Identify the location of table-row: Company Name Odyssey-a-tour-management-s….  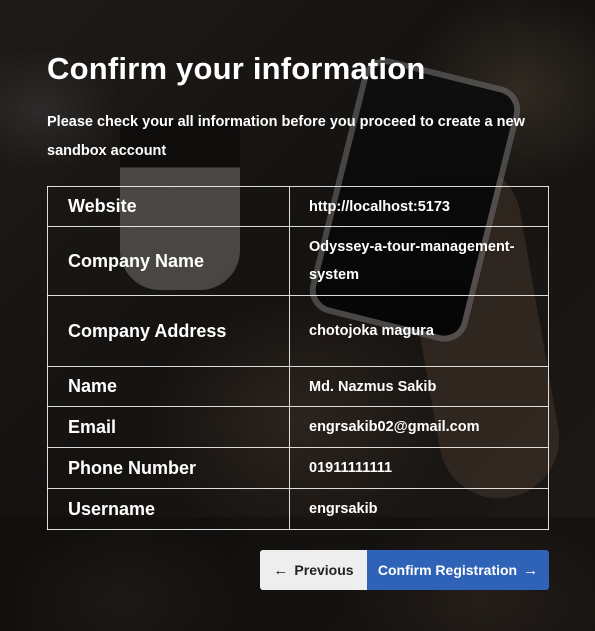
(298, 261).